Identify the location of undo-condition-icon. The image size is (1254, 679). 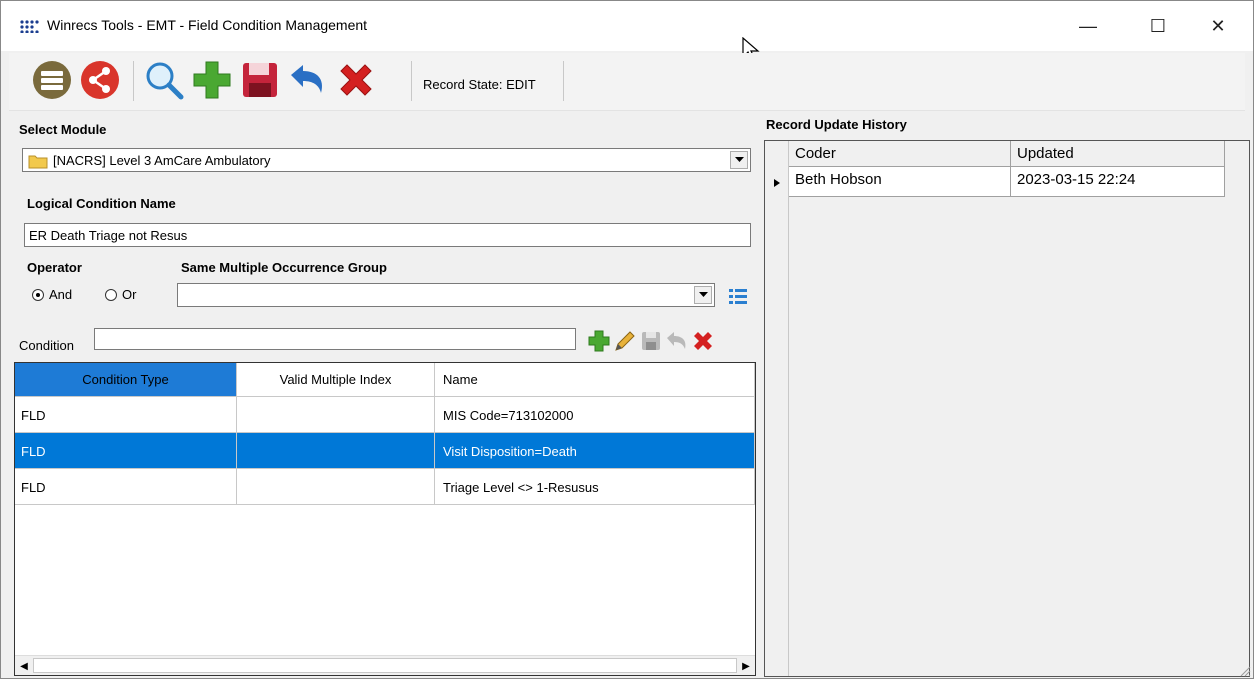
(677, 341).